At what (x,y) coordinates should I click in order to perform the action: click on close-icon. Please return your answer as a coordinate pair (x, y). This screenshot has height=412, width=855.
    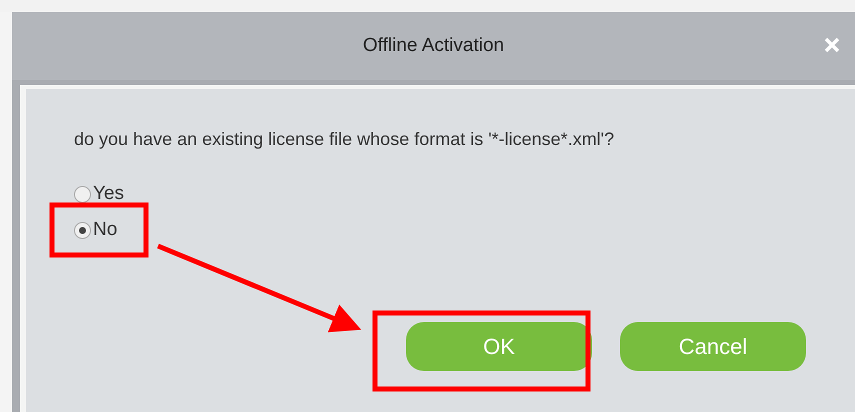
    Looking at the image, I should click on (832, 45).